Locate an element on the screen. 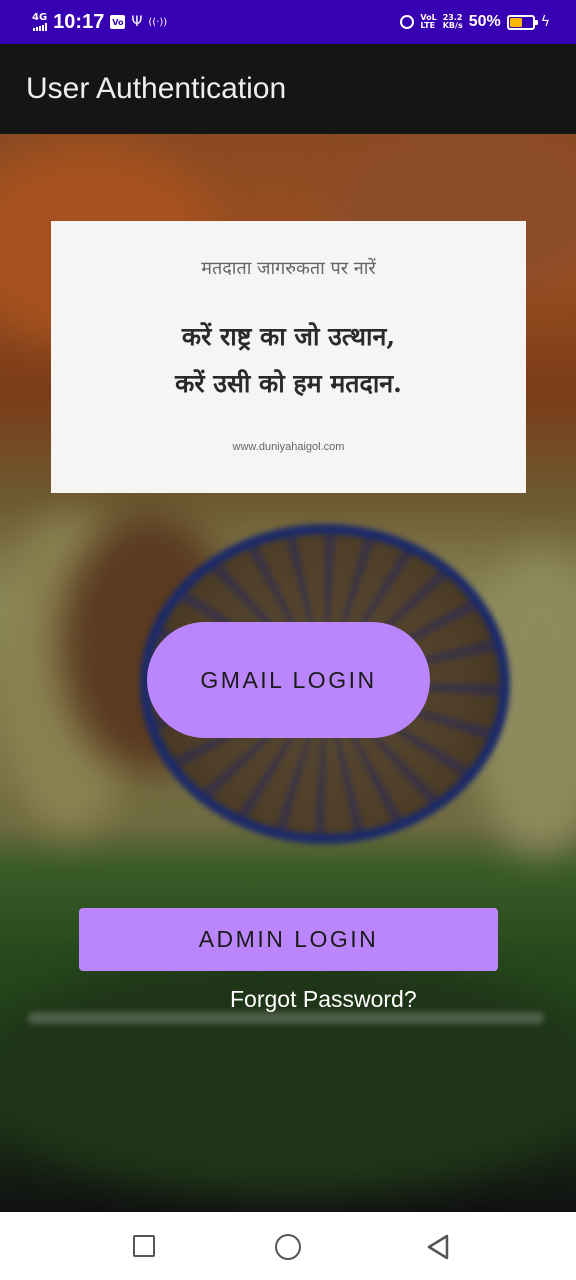 The image size is (576, 1280). volte-bottom: LTE is located at coordinates (428, 25).